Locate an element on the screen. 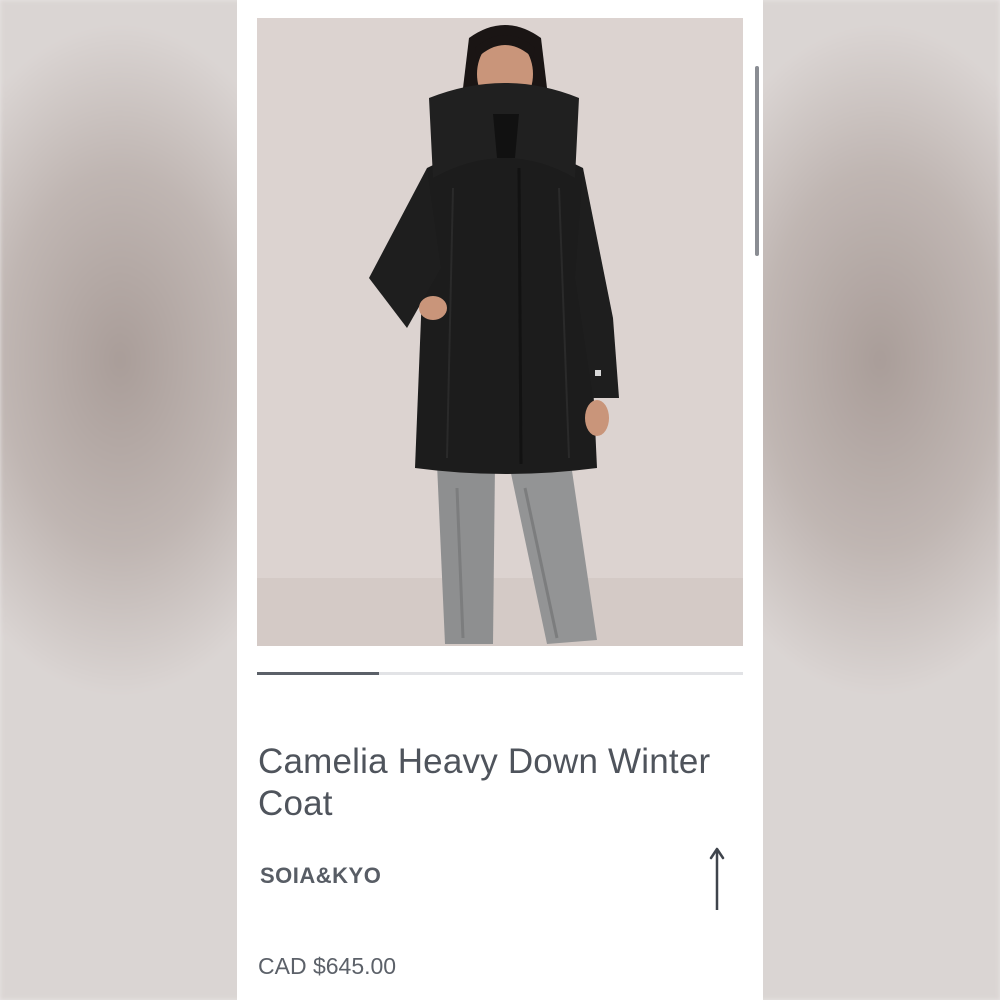 The height and width of the screenshot is (1000, 1000). brand-name: SOIA&KYO is located at coordinates (320, 876).